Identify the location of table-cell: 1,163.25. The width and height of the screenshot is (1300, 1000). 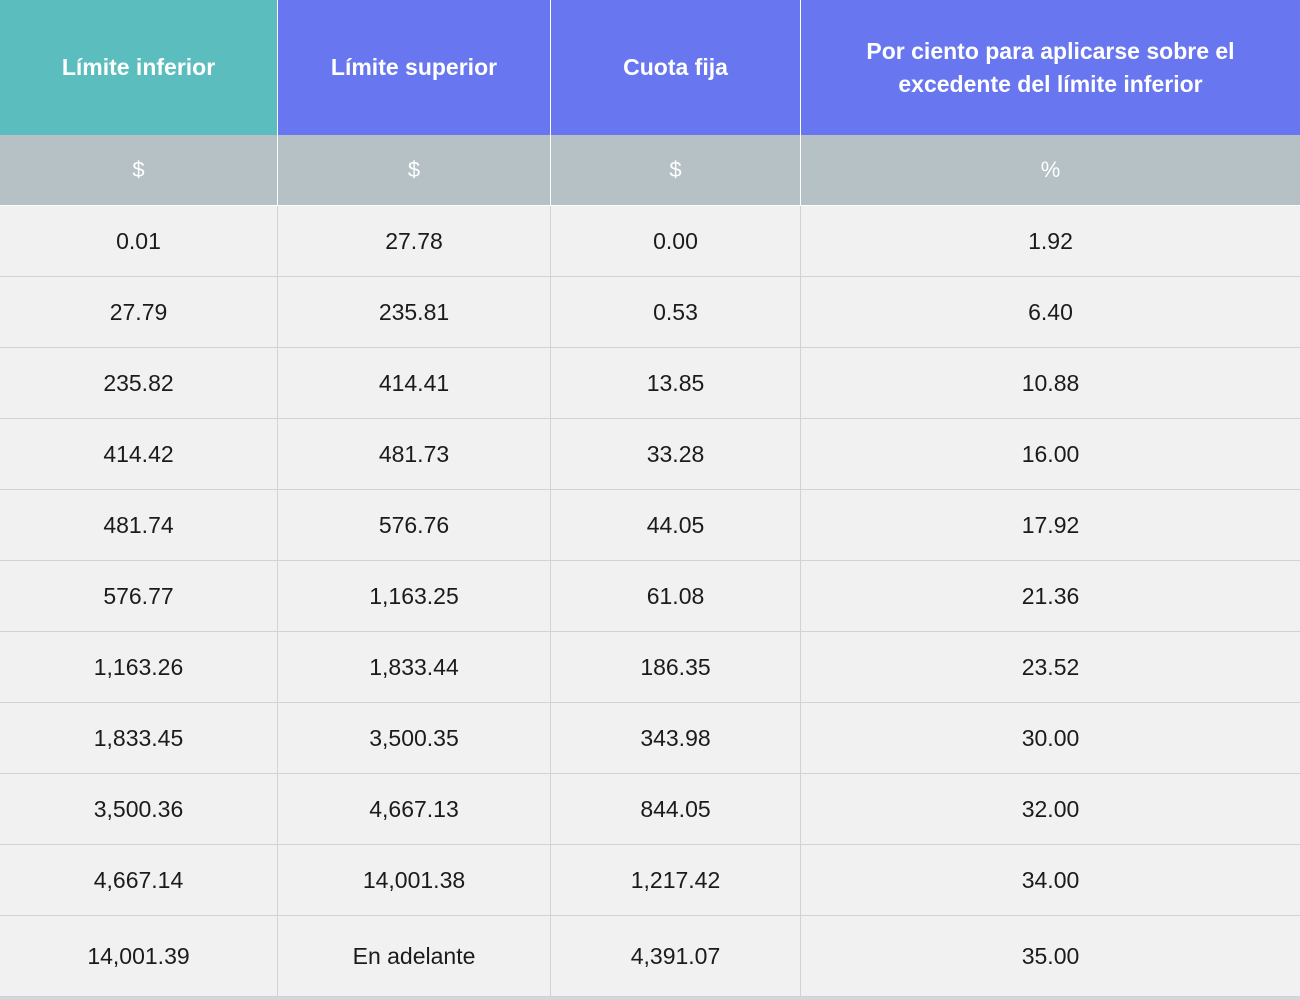
(414, 596).